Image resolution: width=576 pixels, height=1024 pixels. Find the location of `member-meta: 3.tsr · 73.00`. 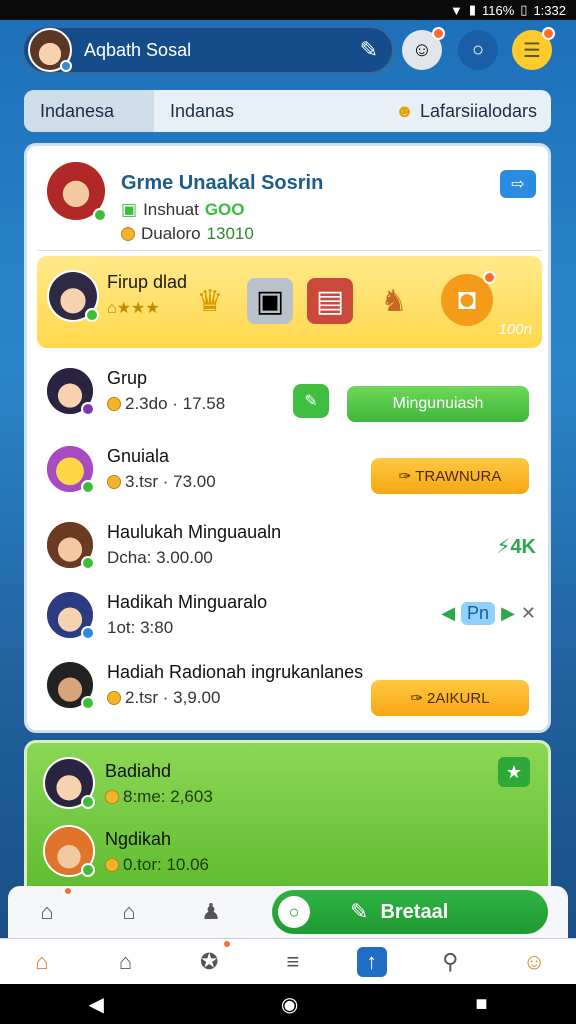

member-meta: 3.tsr · 73.00 is located at coordinates (161, 482).